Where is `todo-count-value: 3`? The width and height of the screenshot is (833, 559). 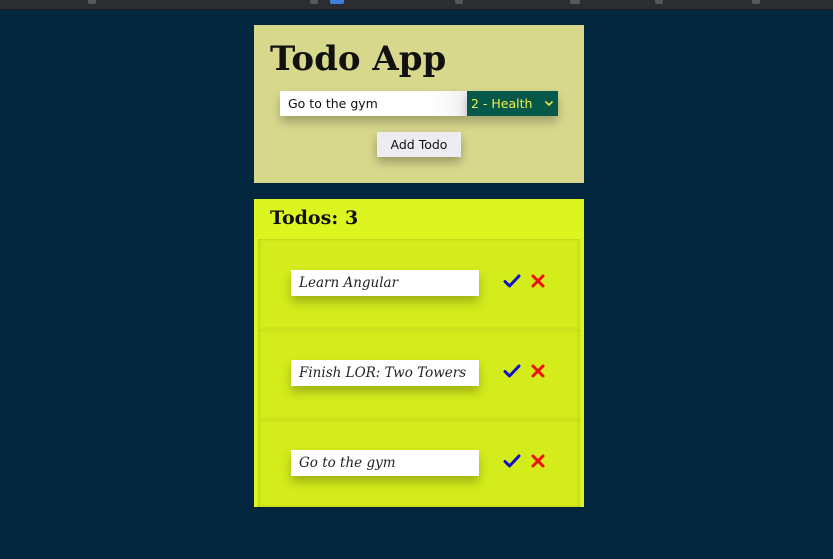 todo-count-value: 3 is located at coordinates (351, 218).